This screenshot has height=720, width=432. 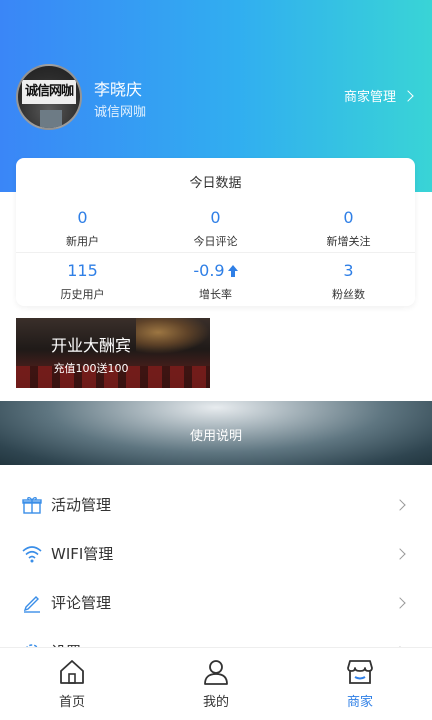 What do you see at coordinates (348, 281) in the screenshot?
I see `stat-fans: 3 粉丝数` at bounding box center [348, 281].